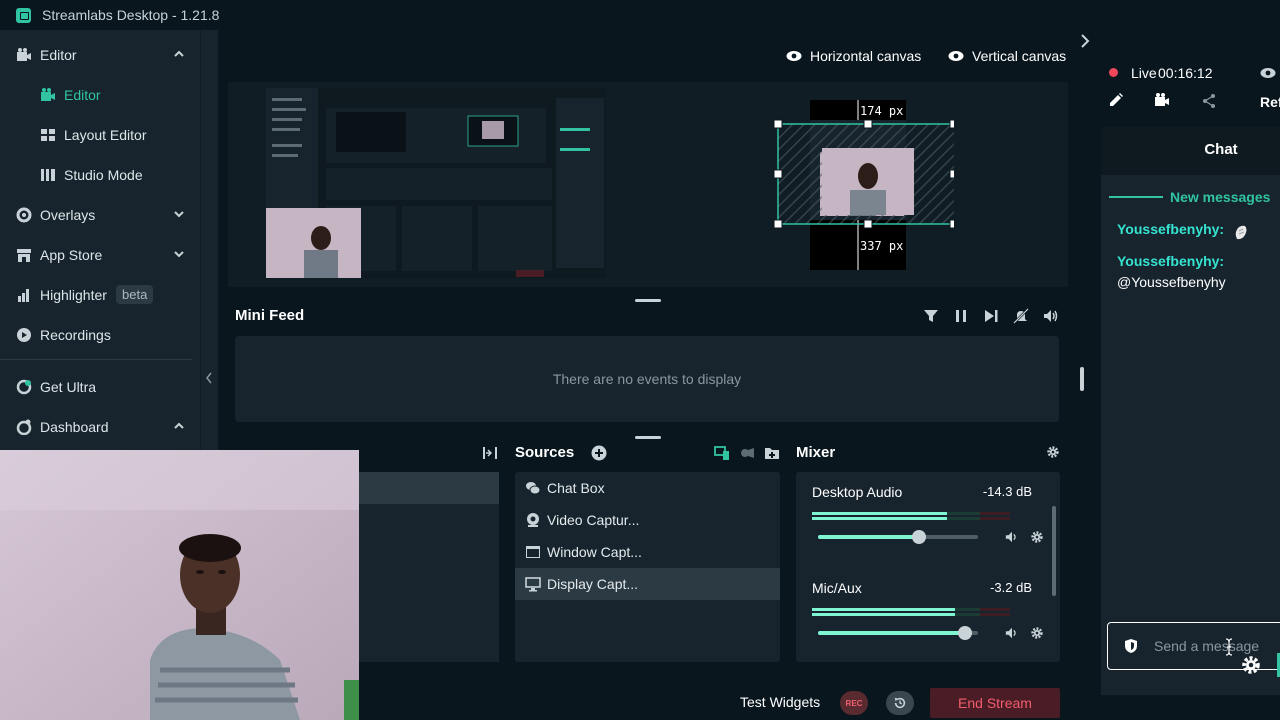 Image resolution: width=1280 pixels, height=720 pixels. Describe the element at coordinates (1217, 646) in the screenshot. I see `chat-message-input` at that location.